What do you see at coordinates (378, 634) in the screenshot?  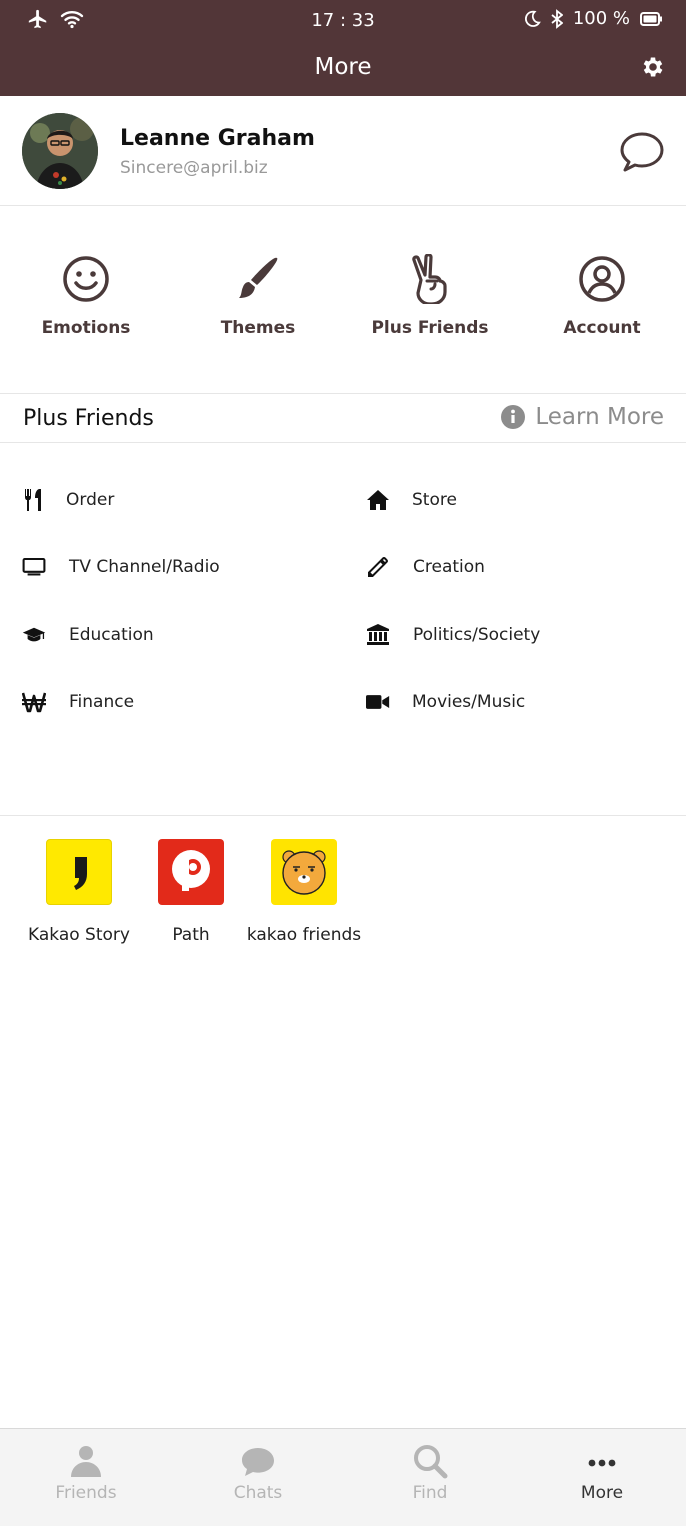 I see `landmark-icon` at bounding box center [378, 634].